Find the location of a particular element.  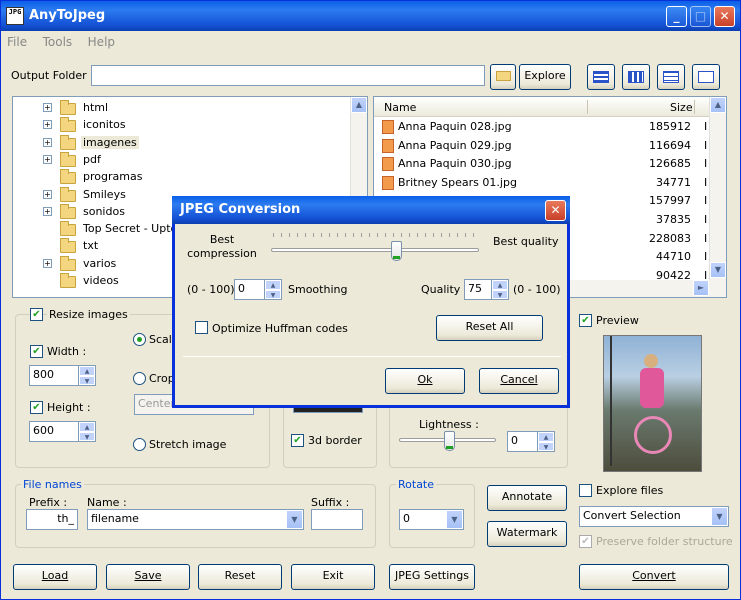

lightness-input: 0 ▲ ▼ is located at coordinates (531, 441).